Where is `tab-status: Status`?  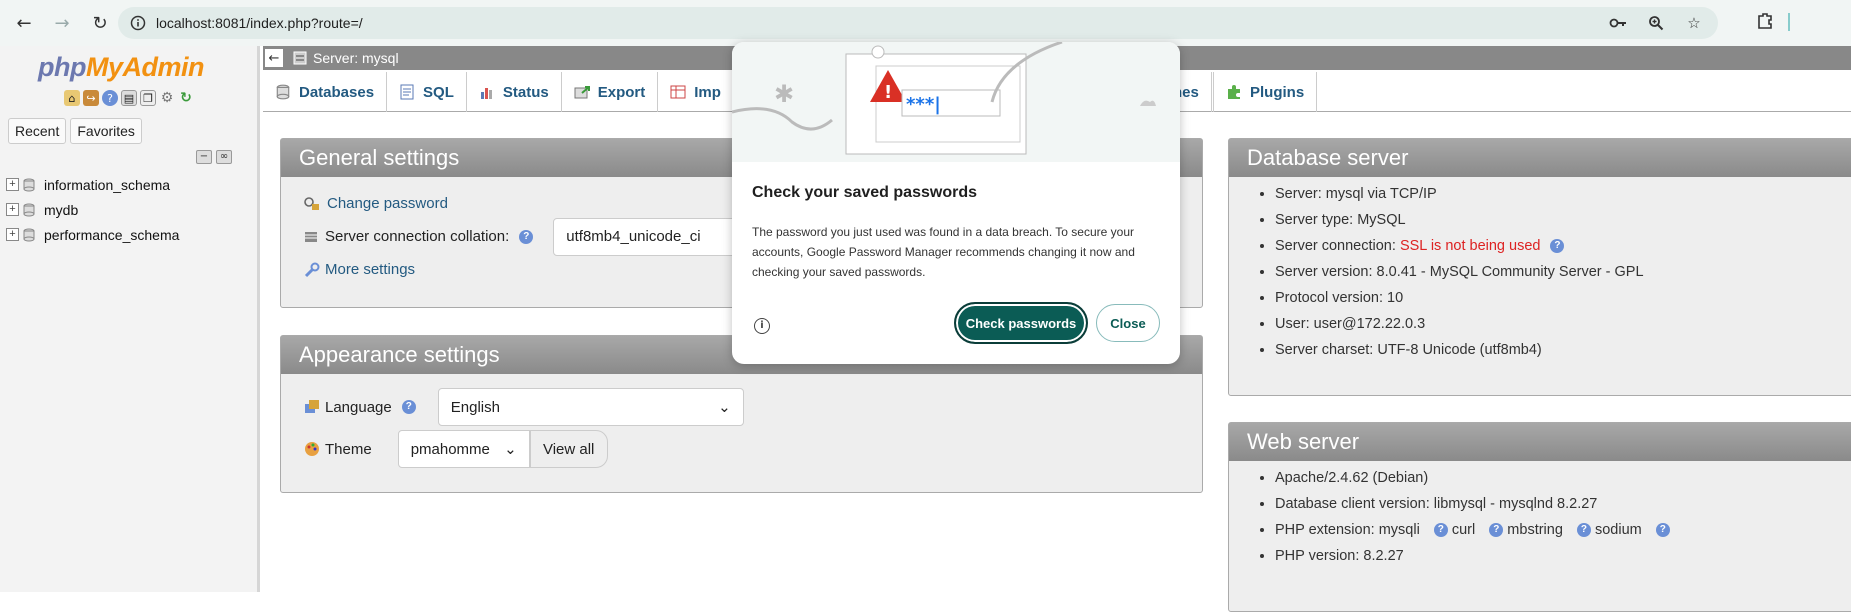
tab-status: Status is located at coordinates (514, 92).